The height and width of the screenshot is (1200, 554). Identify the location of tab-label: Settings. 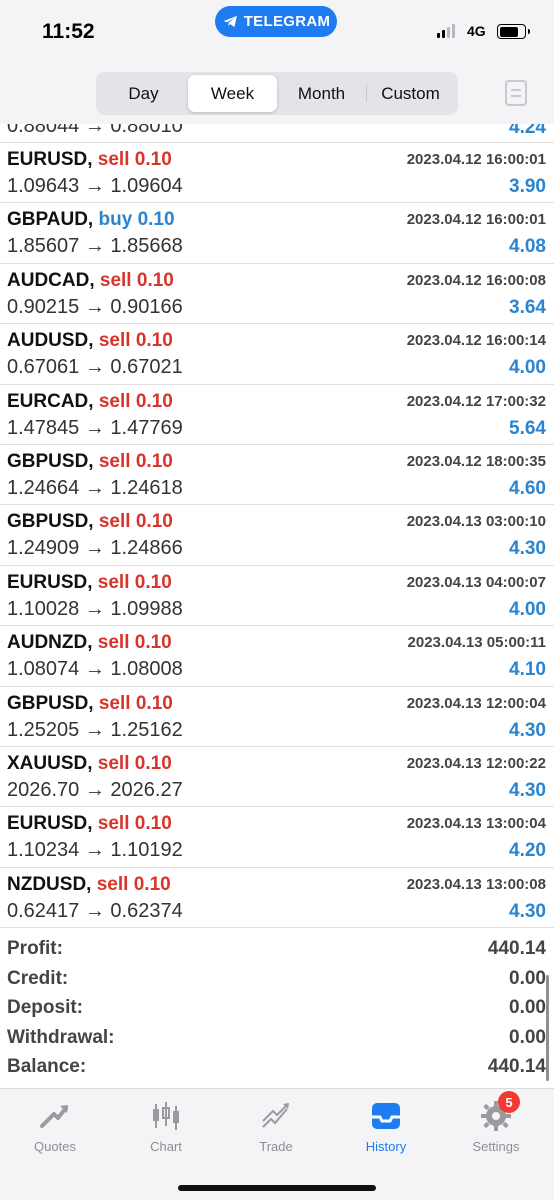
(496, 1146).